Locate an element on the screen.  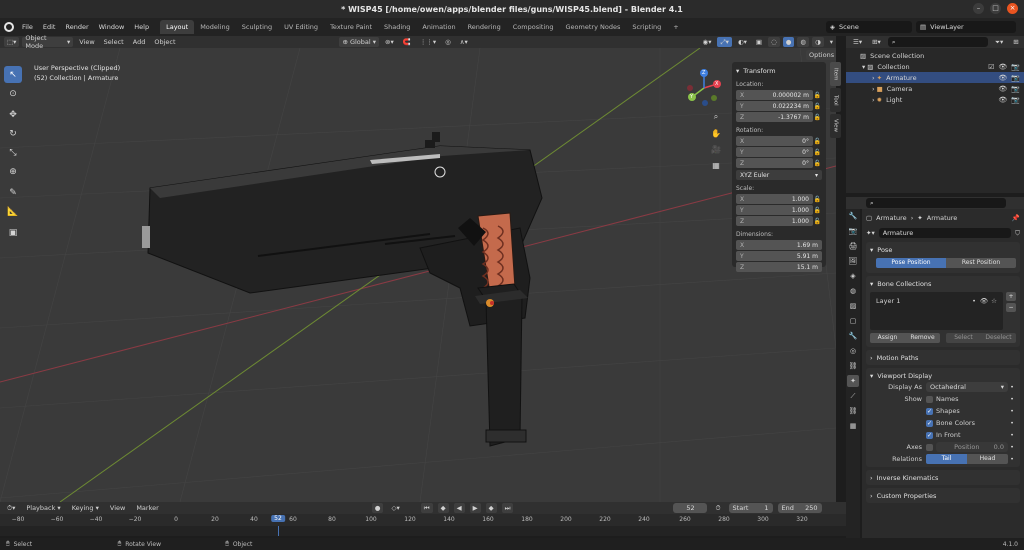
transform-section-header: ▾ Transform is located at coordinates (779, 70).